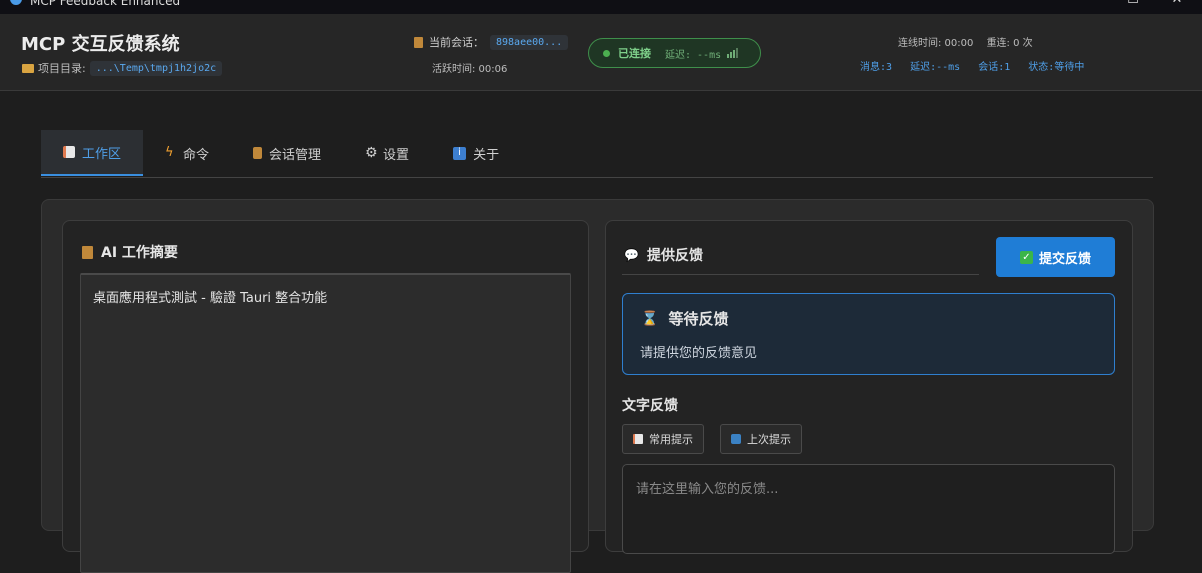  What do you see at coordinates (196, 155) in the screenshot?
I see `tab-label: 命令` at bounding box center [196, 155].